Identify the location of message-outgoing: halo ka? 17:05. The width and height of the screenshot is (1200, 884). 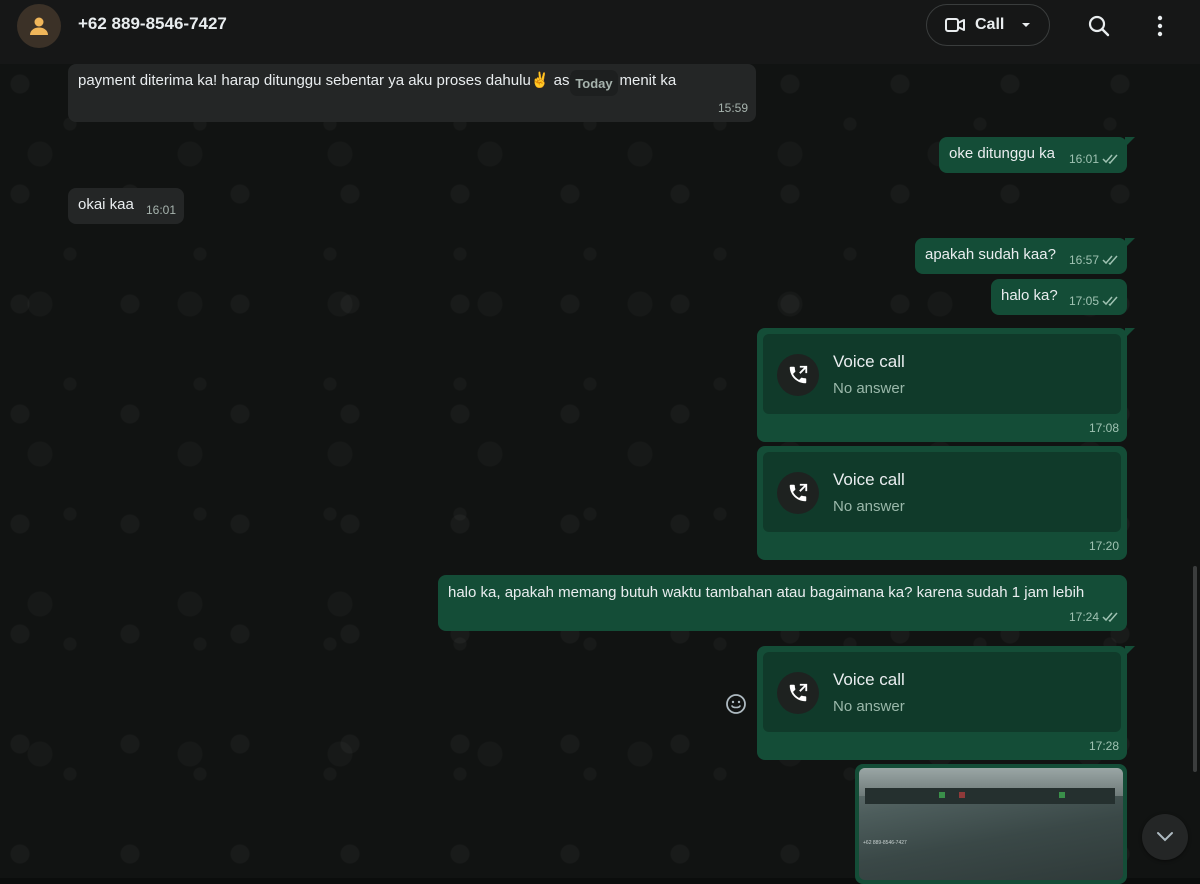
(1059, 297).